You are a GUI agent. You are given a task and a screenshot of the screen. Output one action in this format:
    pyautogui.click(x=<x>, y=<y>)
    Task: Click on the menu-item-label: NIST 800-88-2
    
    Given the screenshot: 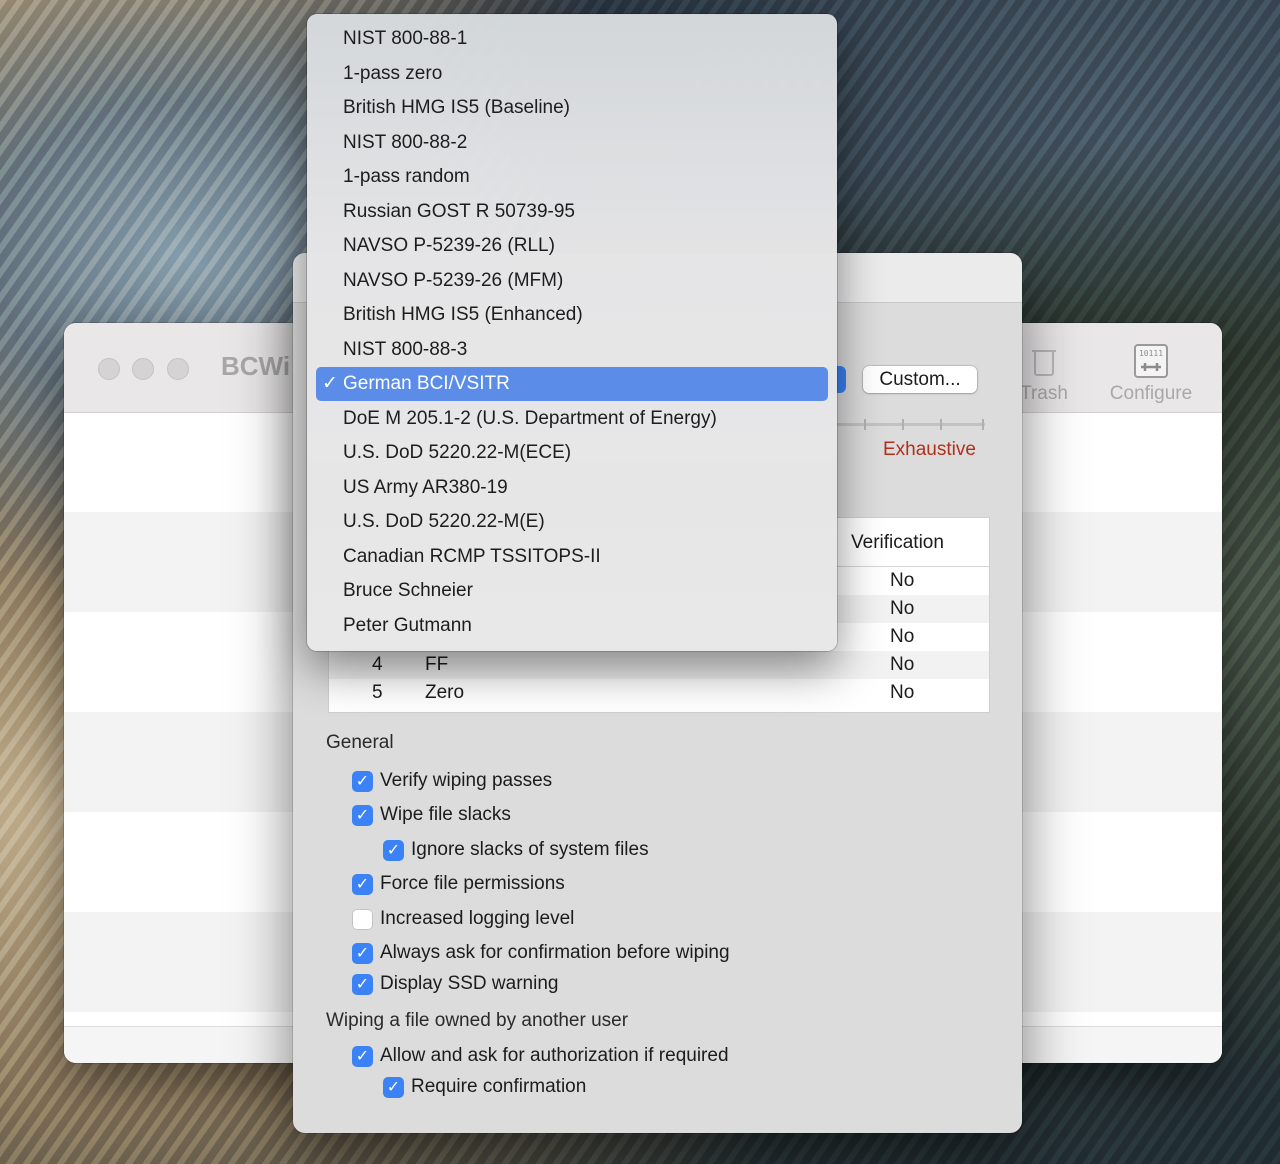 What is the action you would take?
    pyautogui.click(x=405, y=142)
    